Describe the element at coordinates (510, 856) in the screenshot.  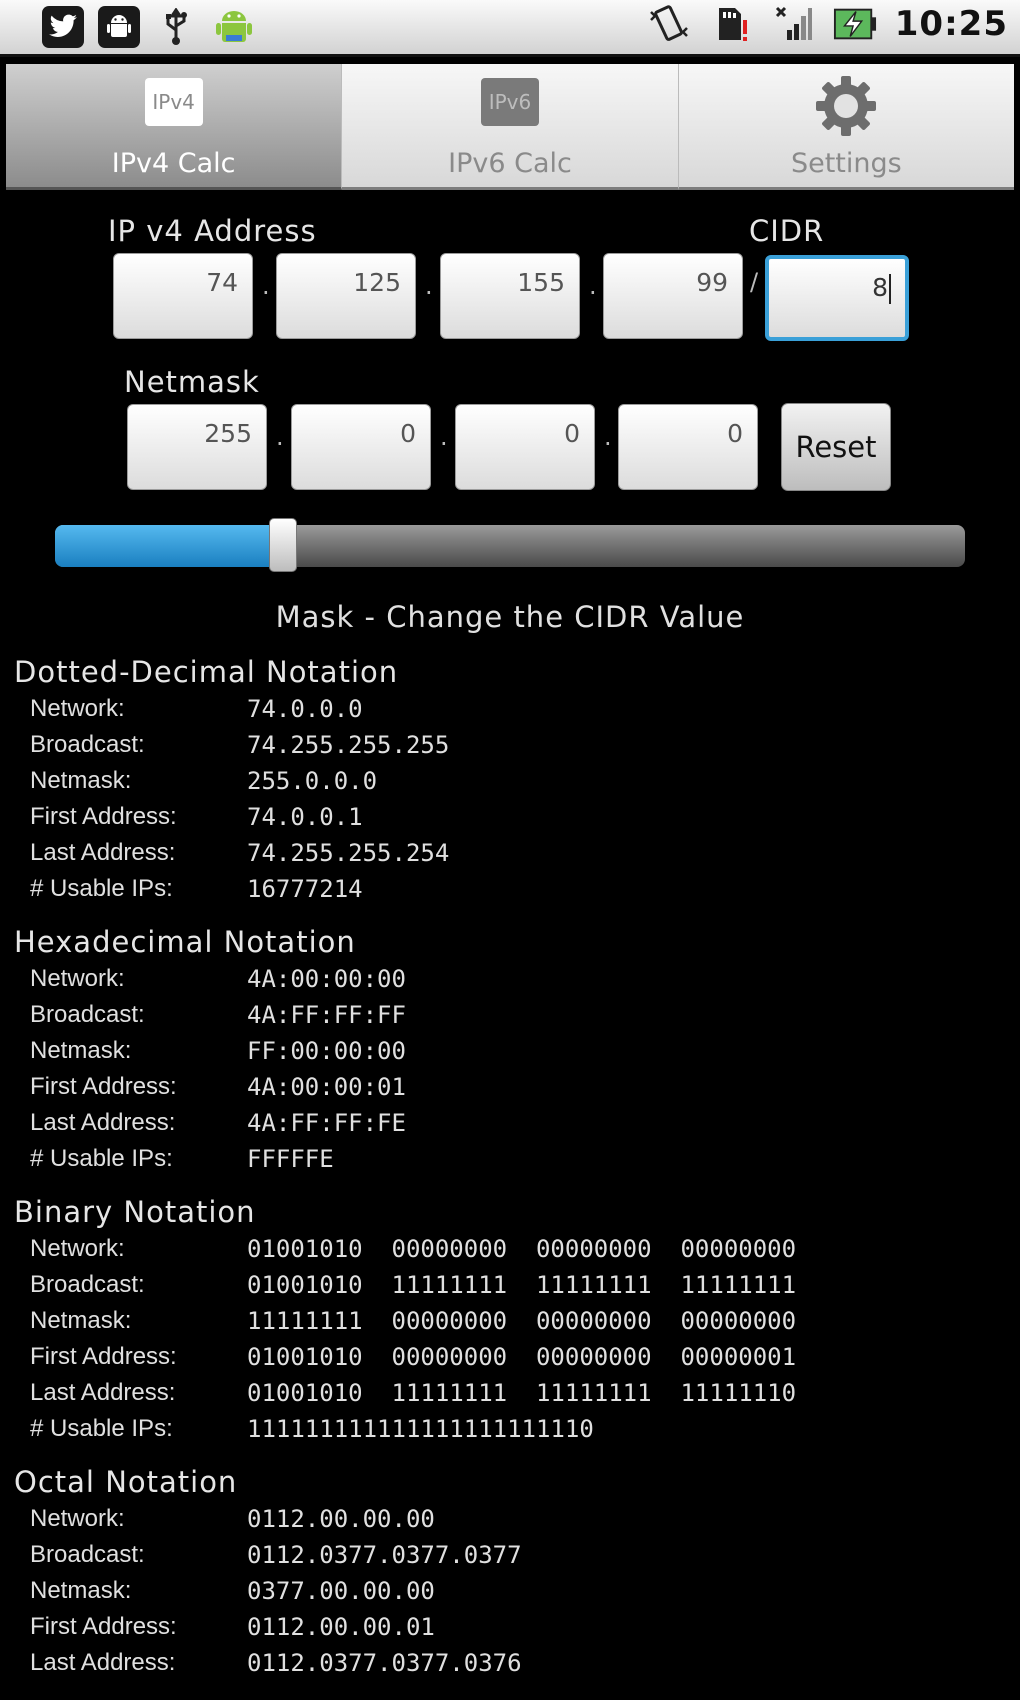
I see `result-row: Last Address: 74.255.255.254` at that location.